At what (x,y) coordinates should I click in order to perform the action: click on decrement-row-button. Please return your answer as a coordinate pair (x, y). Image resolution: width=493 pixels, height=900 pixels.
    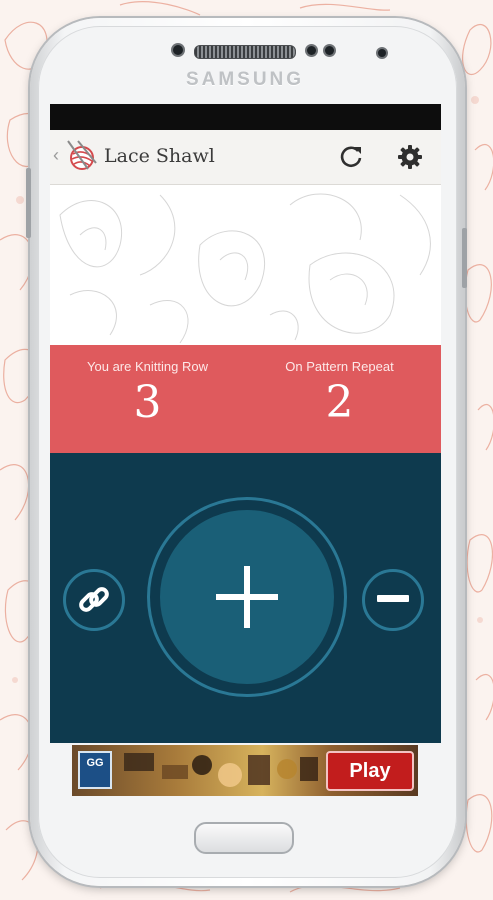
    Looking at the image, I should click on (393, 600).